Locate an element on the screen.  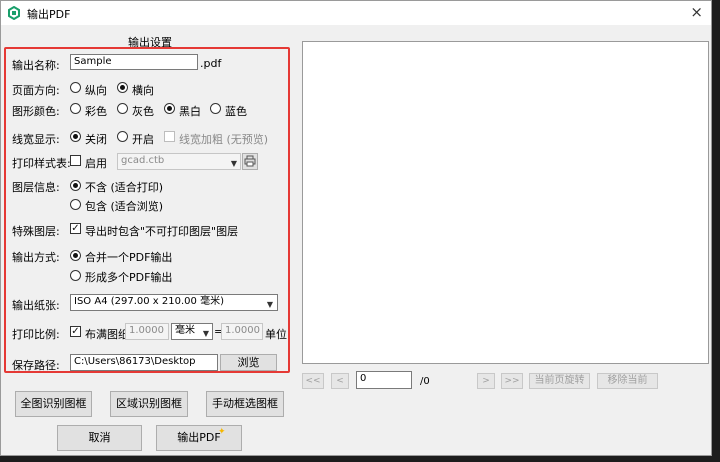
plot-style-edit-button is located at coordinates (250, 161).